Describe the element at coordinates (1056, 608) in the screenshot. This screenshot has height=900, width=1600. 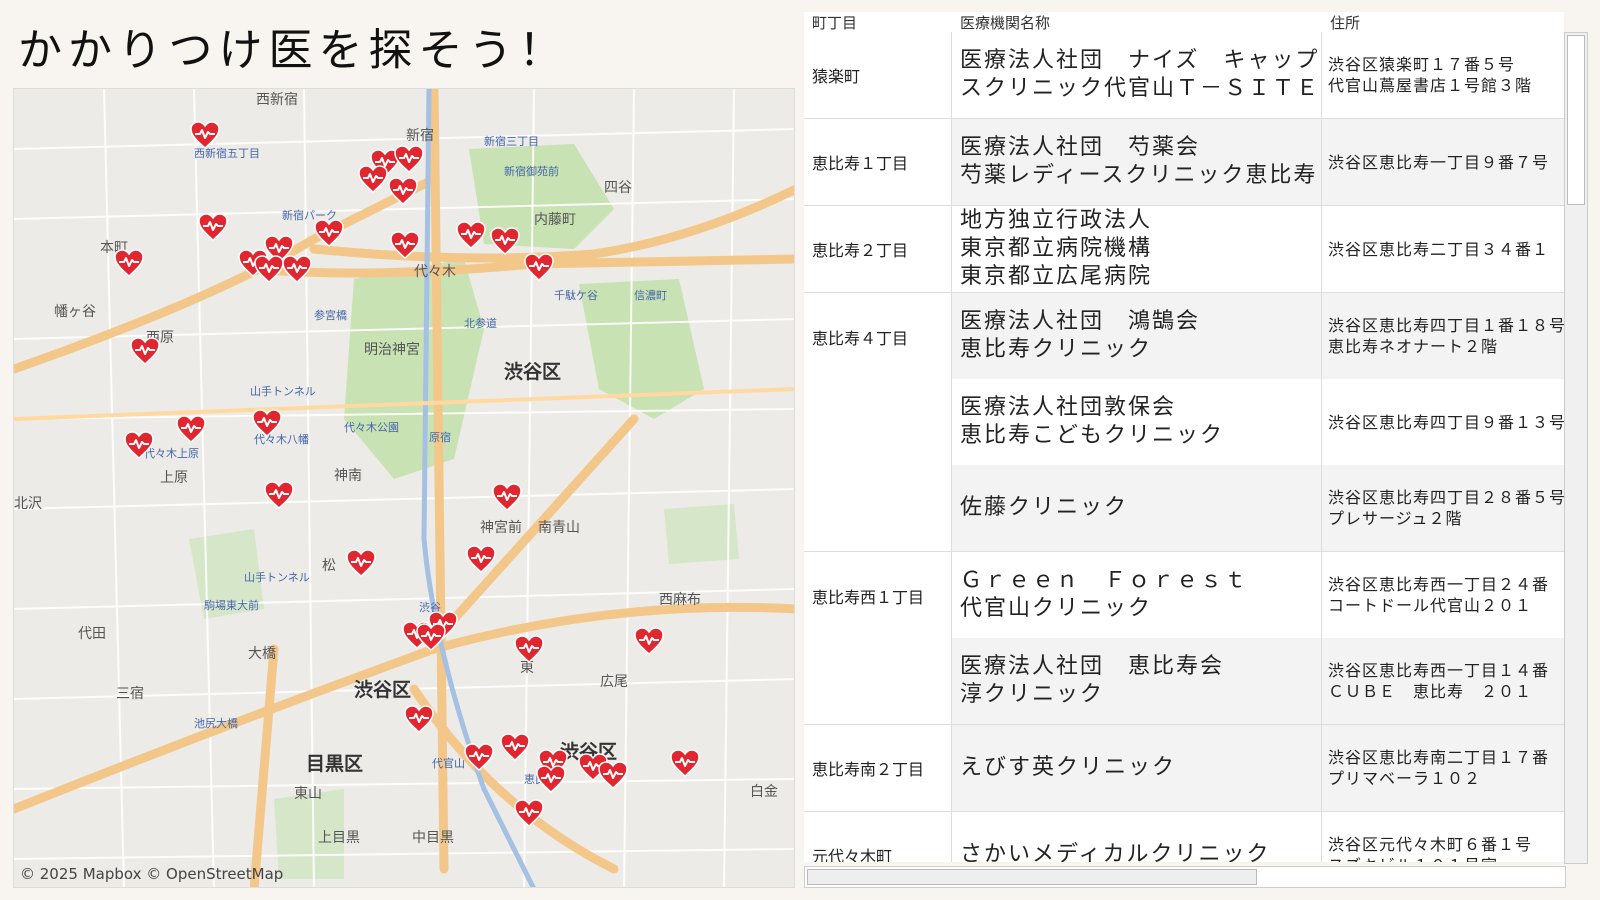
I see `clinic-name-line: 代官山クリニック` at that location.